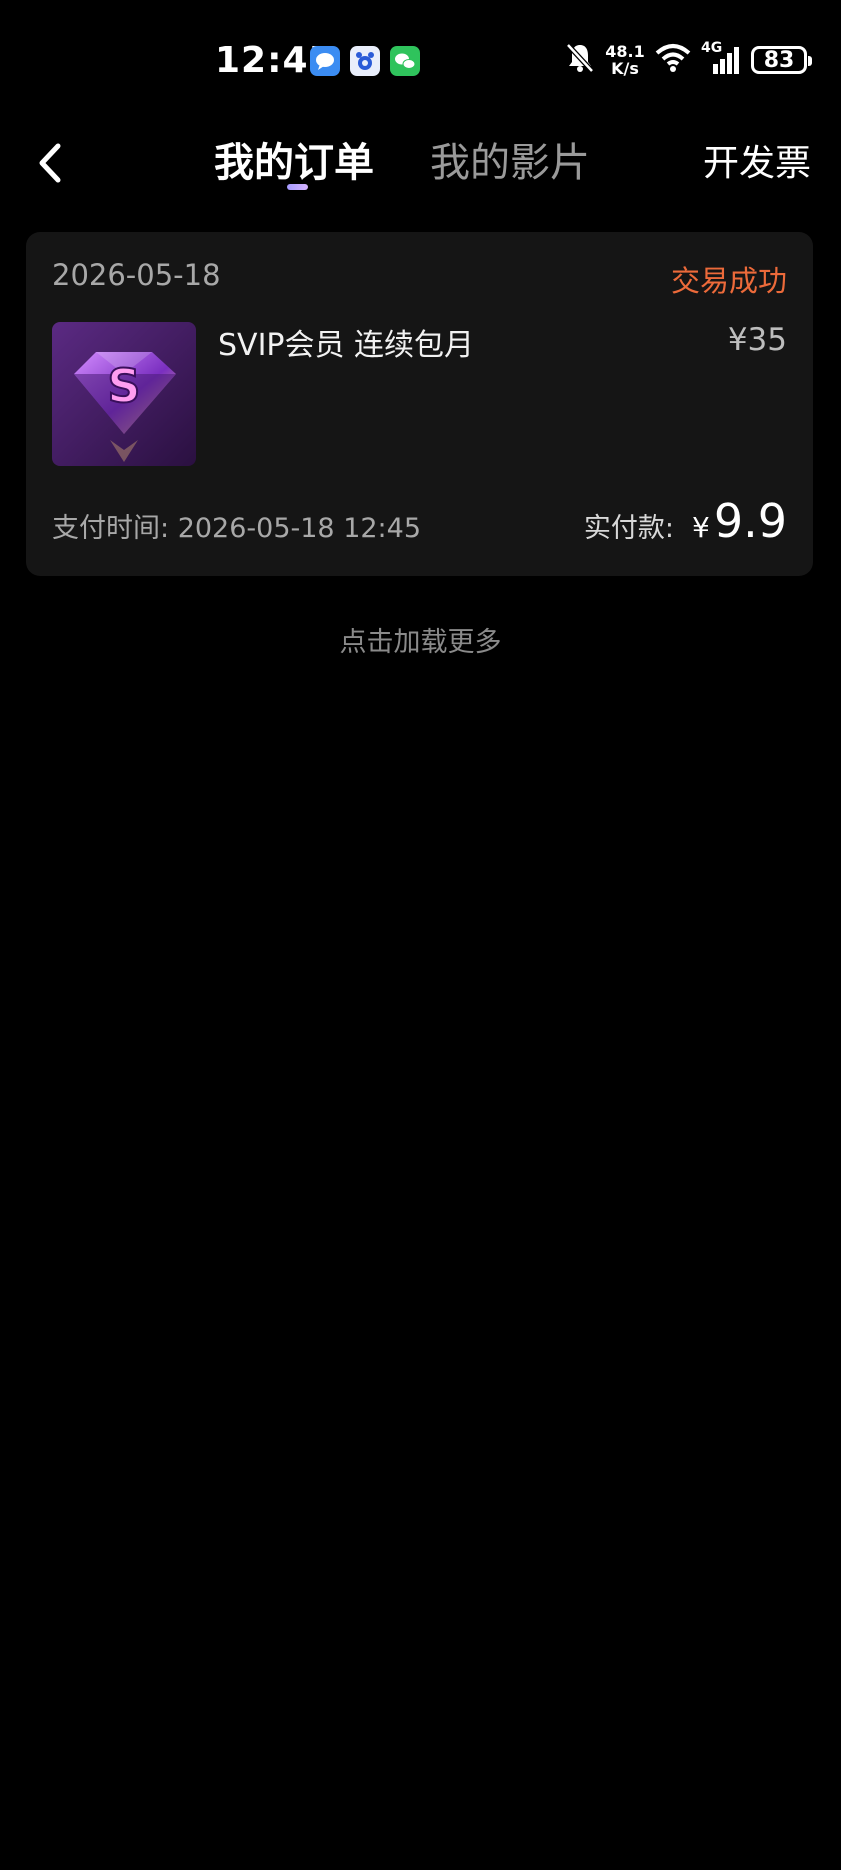 This screenshot has height=1870, width=841. I want to click on order-status: 交易成功, so click(728, 281).